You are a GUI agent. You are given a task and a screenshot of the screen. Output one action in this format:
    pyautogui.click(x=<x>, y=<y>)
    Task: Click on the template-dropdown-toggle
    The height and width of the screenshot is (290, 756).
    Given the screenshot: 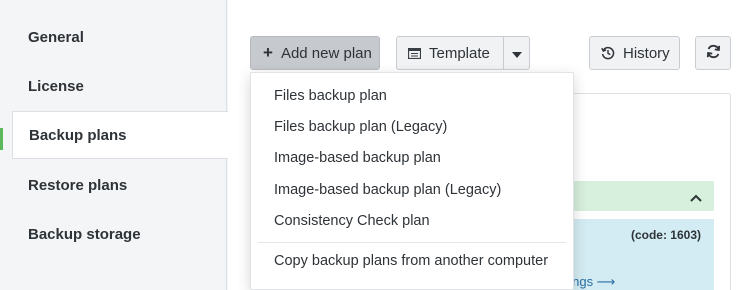 What is the action you would take?
    pyautogui.click(x=516, y=53)
    